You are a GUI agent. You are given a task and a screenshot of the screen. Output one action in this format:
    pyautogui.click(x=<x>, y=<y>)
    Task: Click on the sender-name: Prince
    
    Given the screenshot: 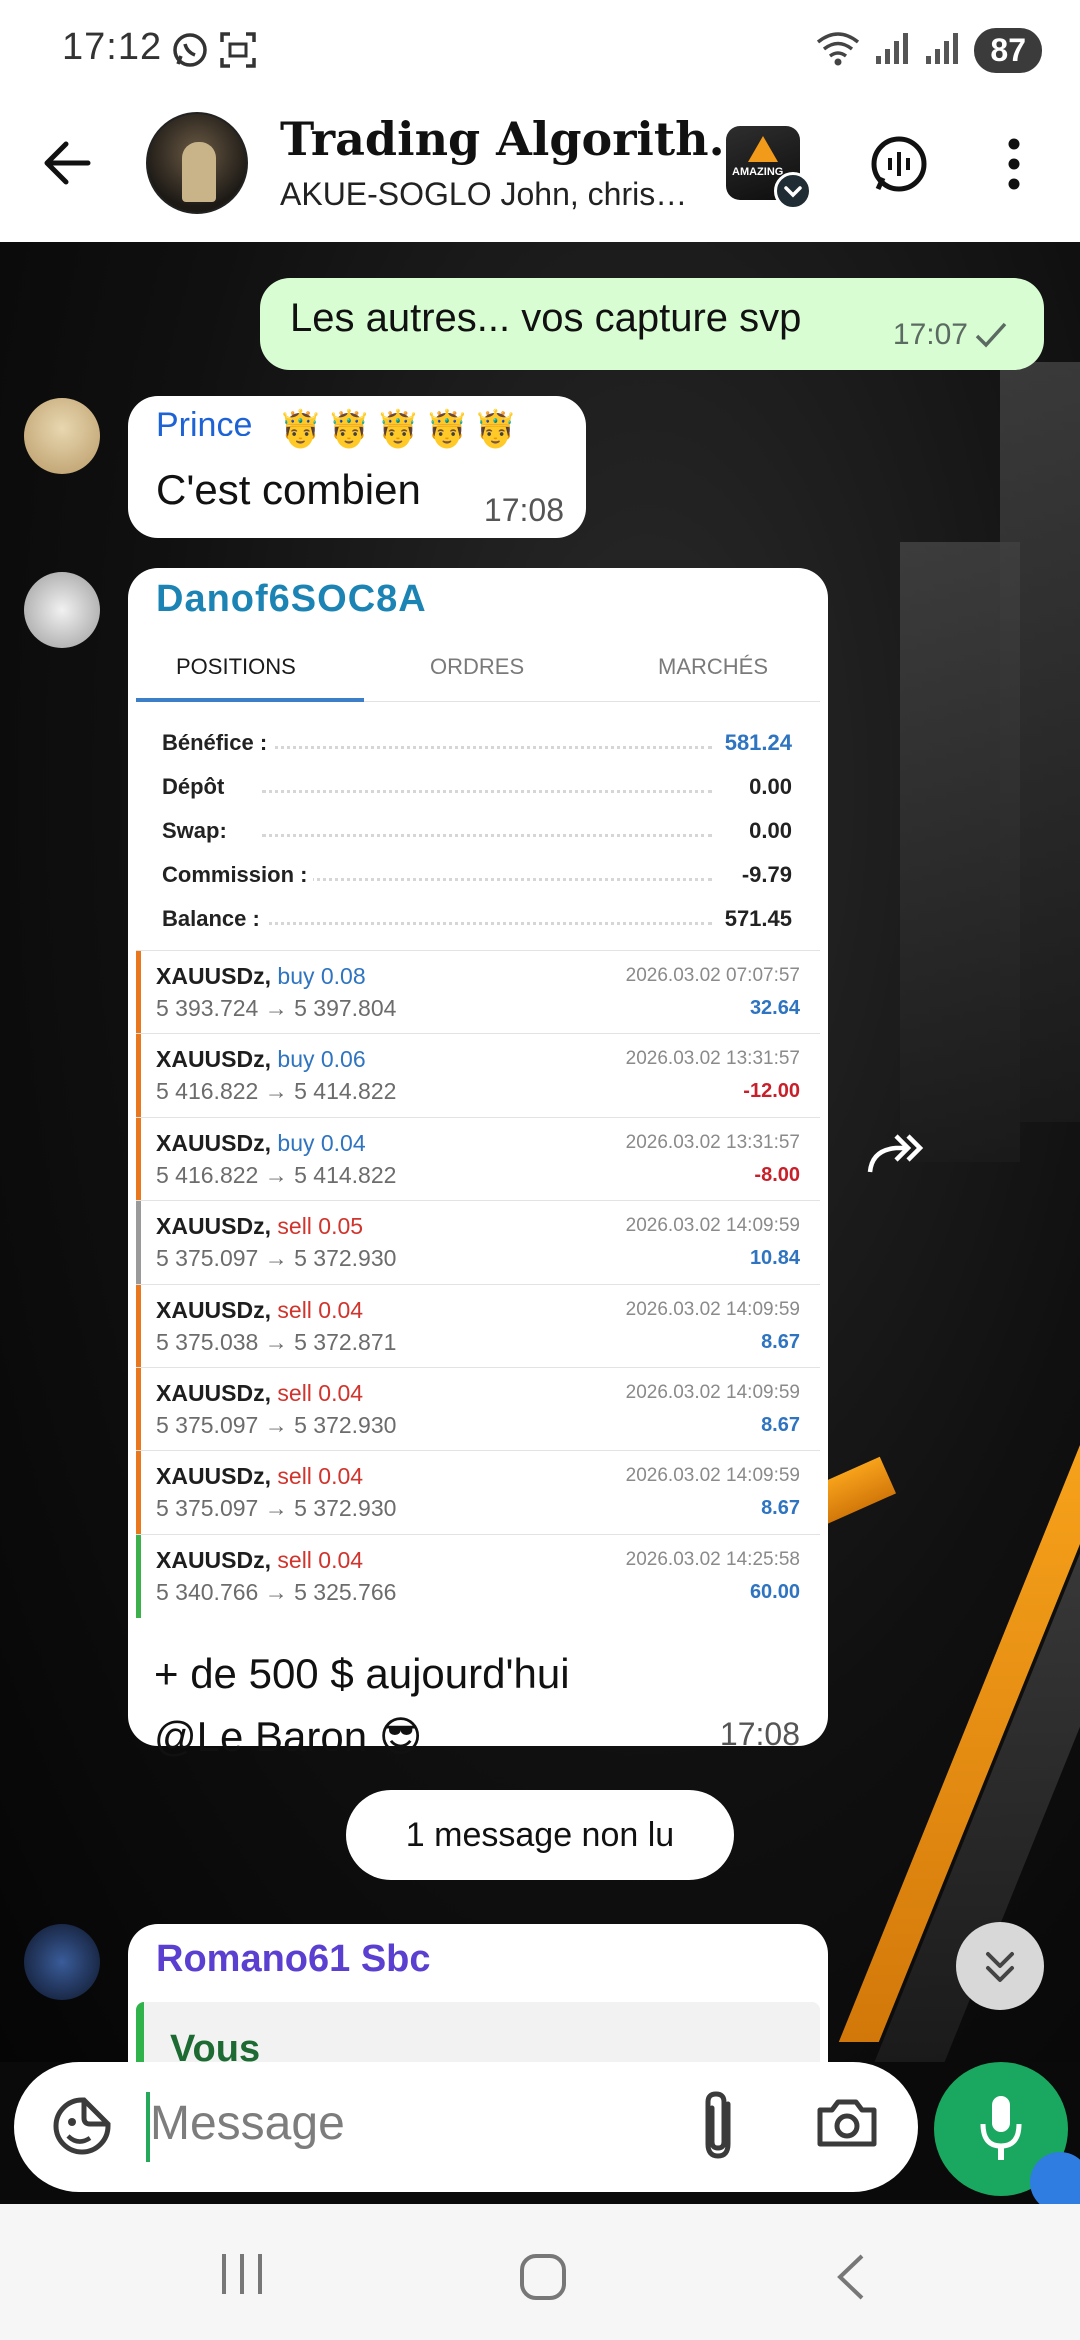 What is the action you would take?
    pyautogui.click(x=204, y=421)
    